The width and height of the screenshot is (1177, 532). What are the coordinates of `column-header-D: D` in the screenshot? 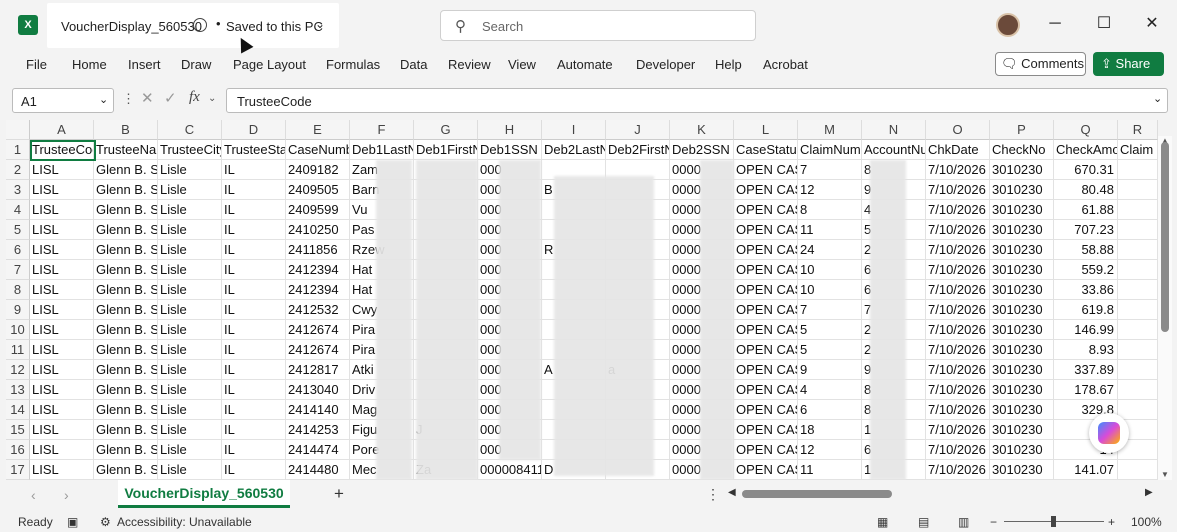 It's located at (254, 130).